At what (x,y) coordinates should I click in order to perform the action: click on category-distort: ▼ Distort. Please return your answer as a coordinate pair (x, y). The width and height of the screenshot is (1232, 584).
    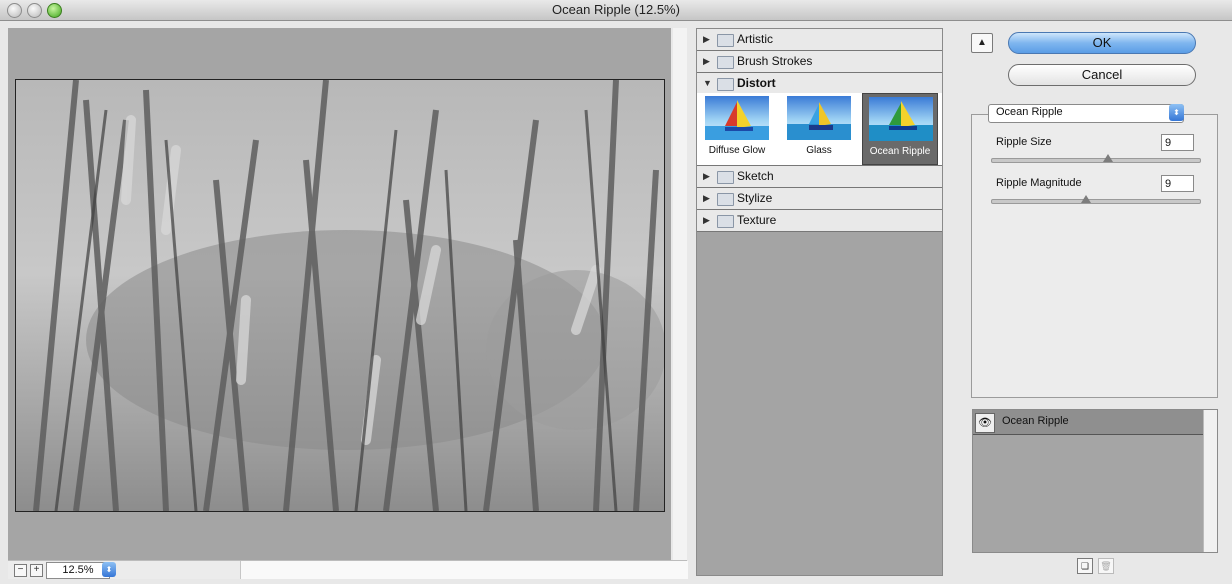
    Looking at the image, I should click on (819, 84).